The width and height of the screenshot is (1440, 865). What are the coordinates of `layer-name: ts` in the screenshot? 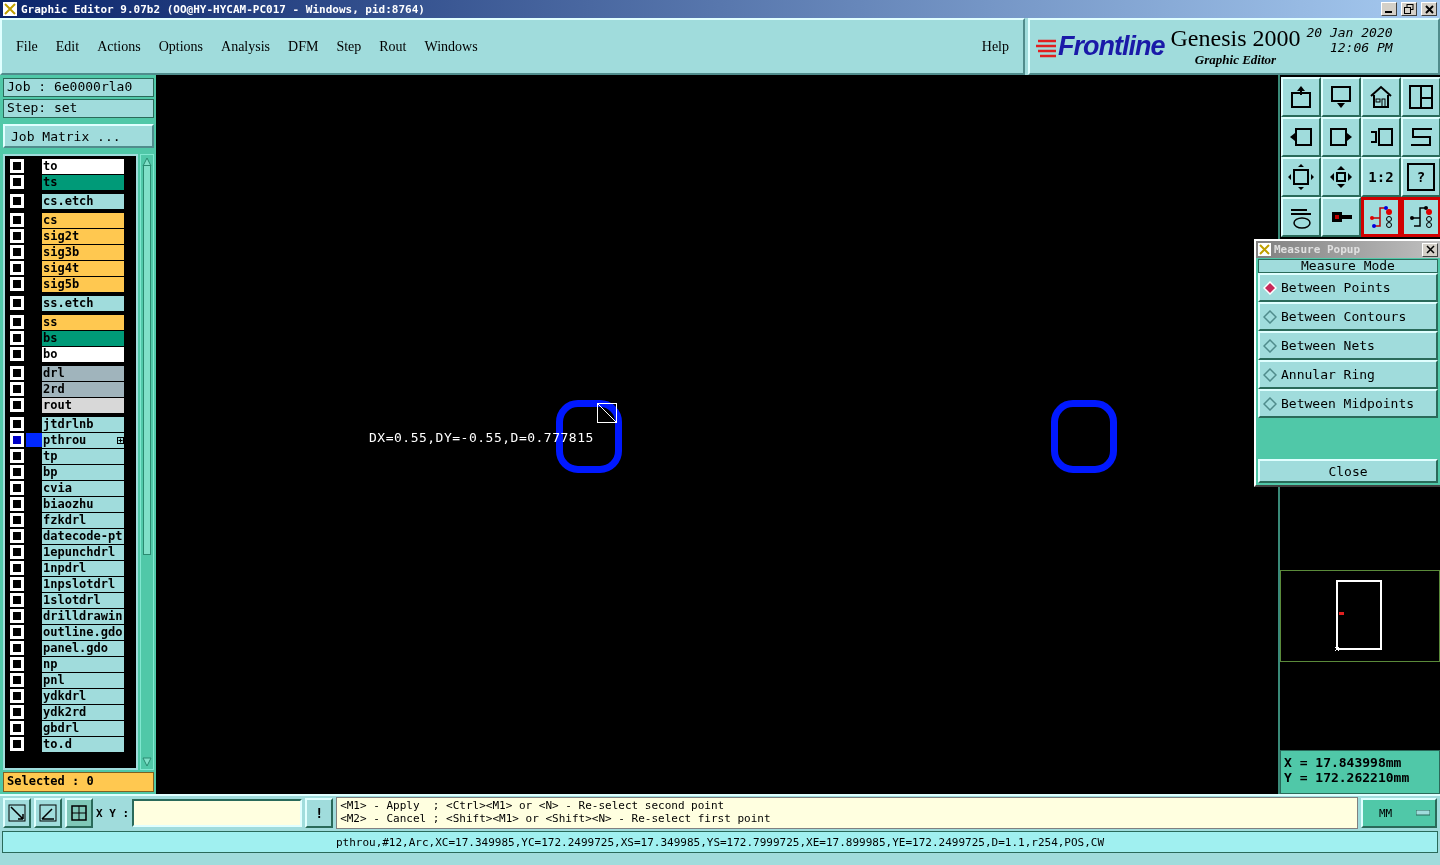 It's located at (83, 182).